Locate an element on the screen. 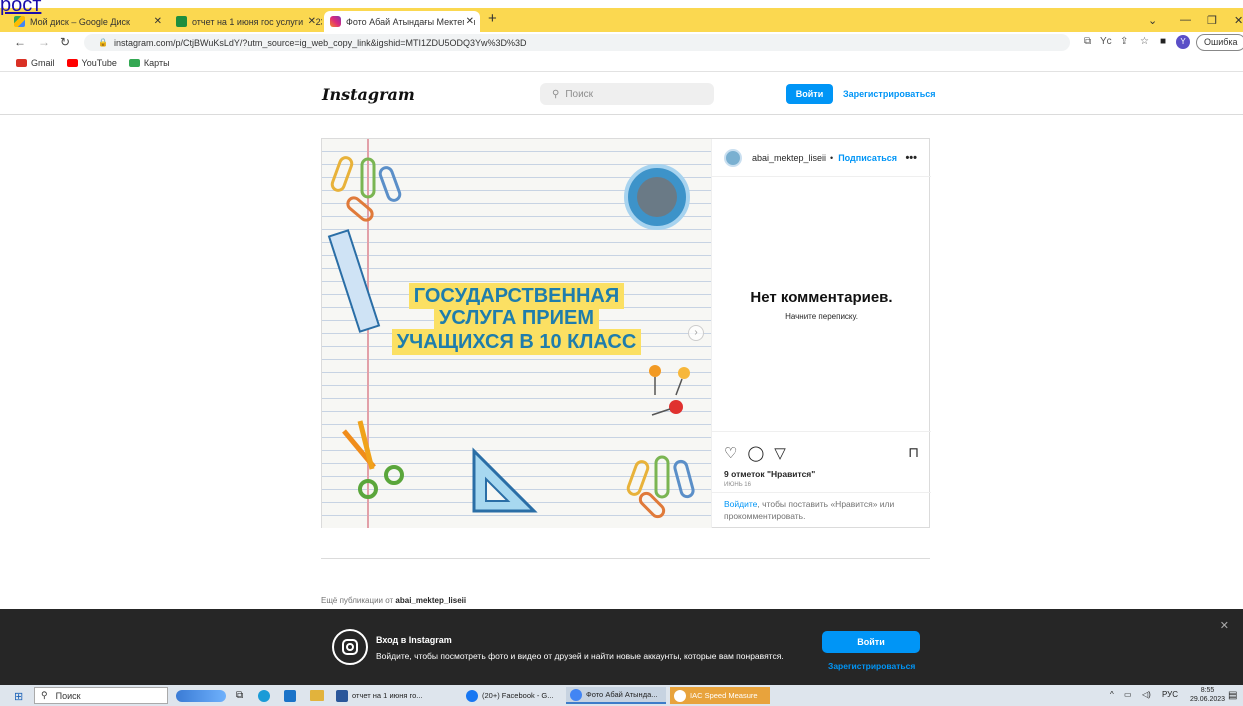 The width and height of the screenshot is (1243, 706). back-icon: ← is located at coordinates (20, 42).